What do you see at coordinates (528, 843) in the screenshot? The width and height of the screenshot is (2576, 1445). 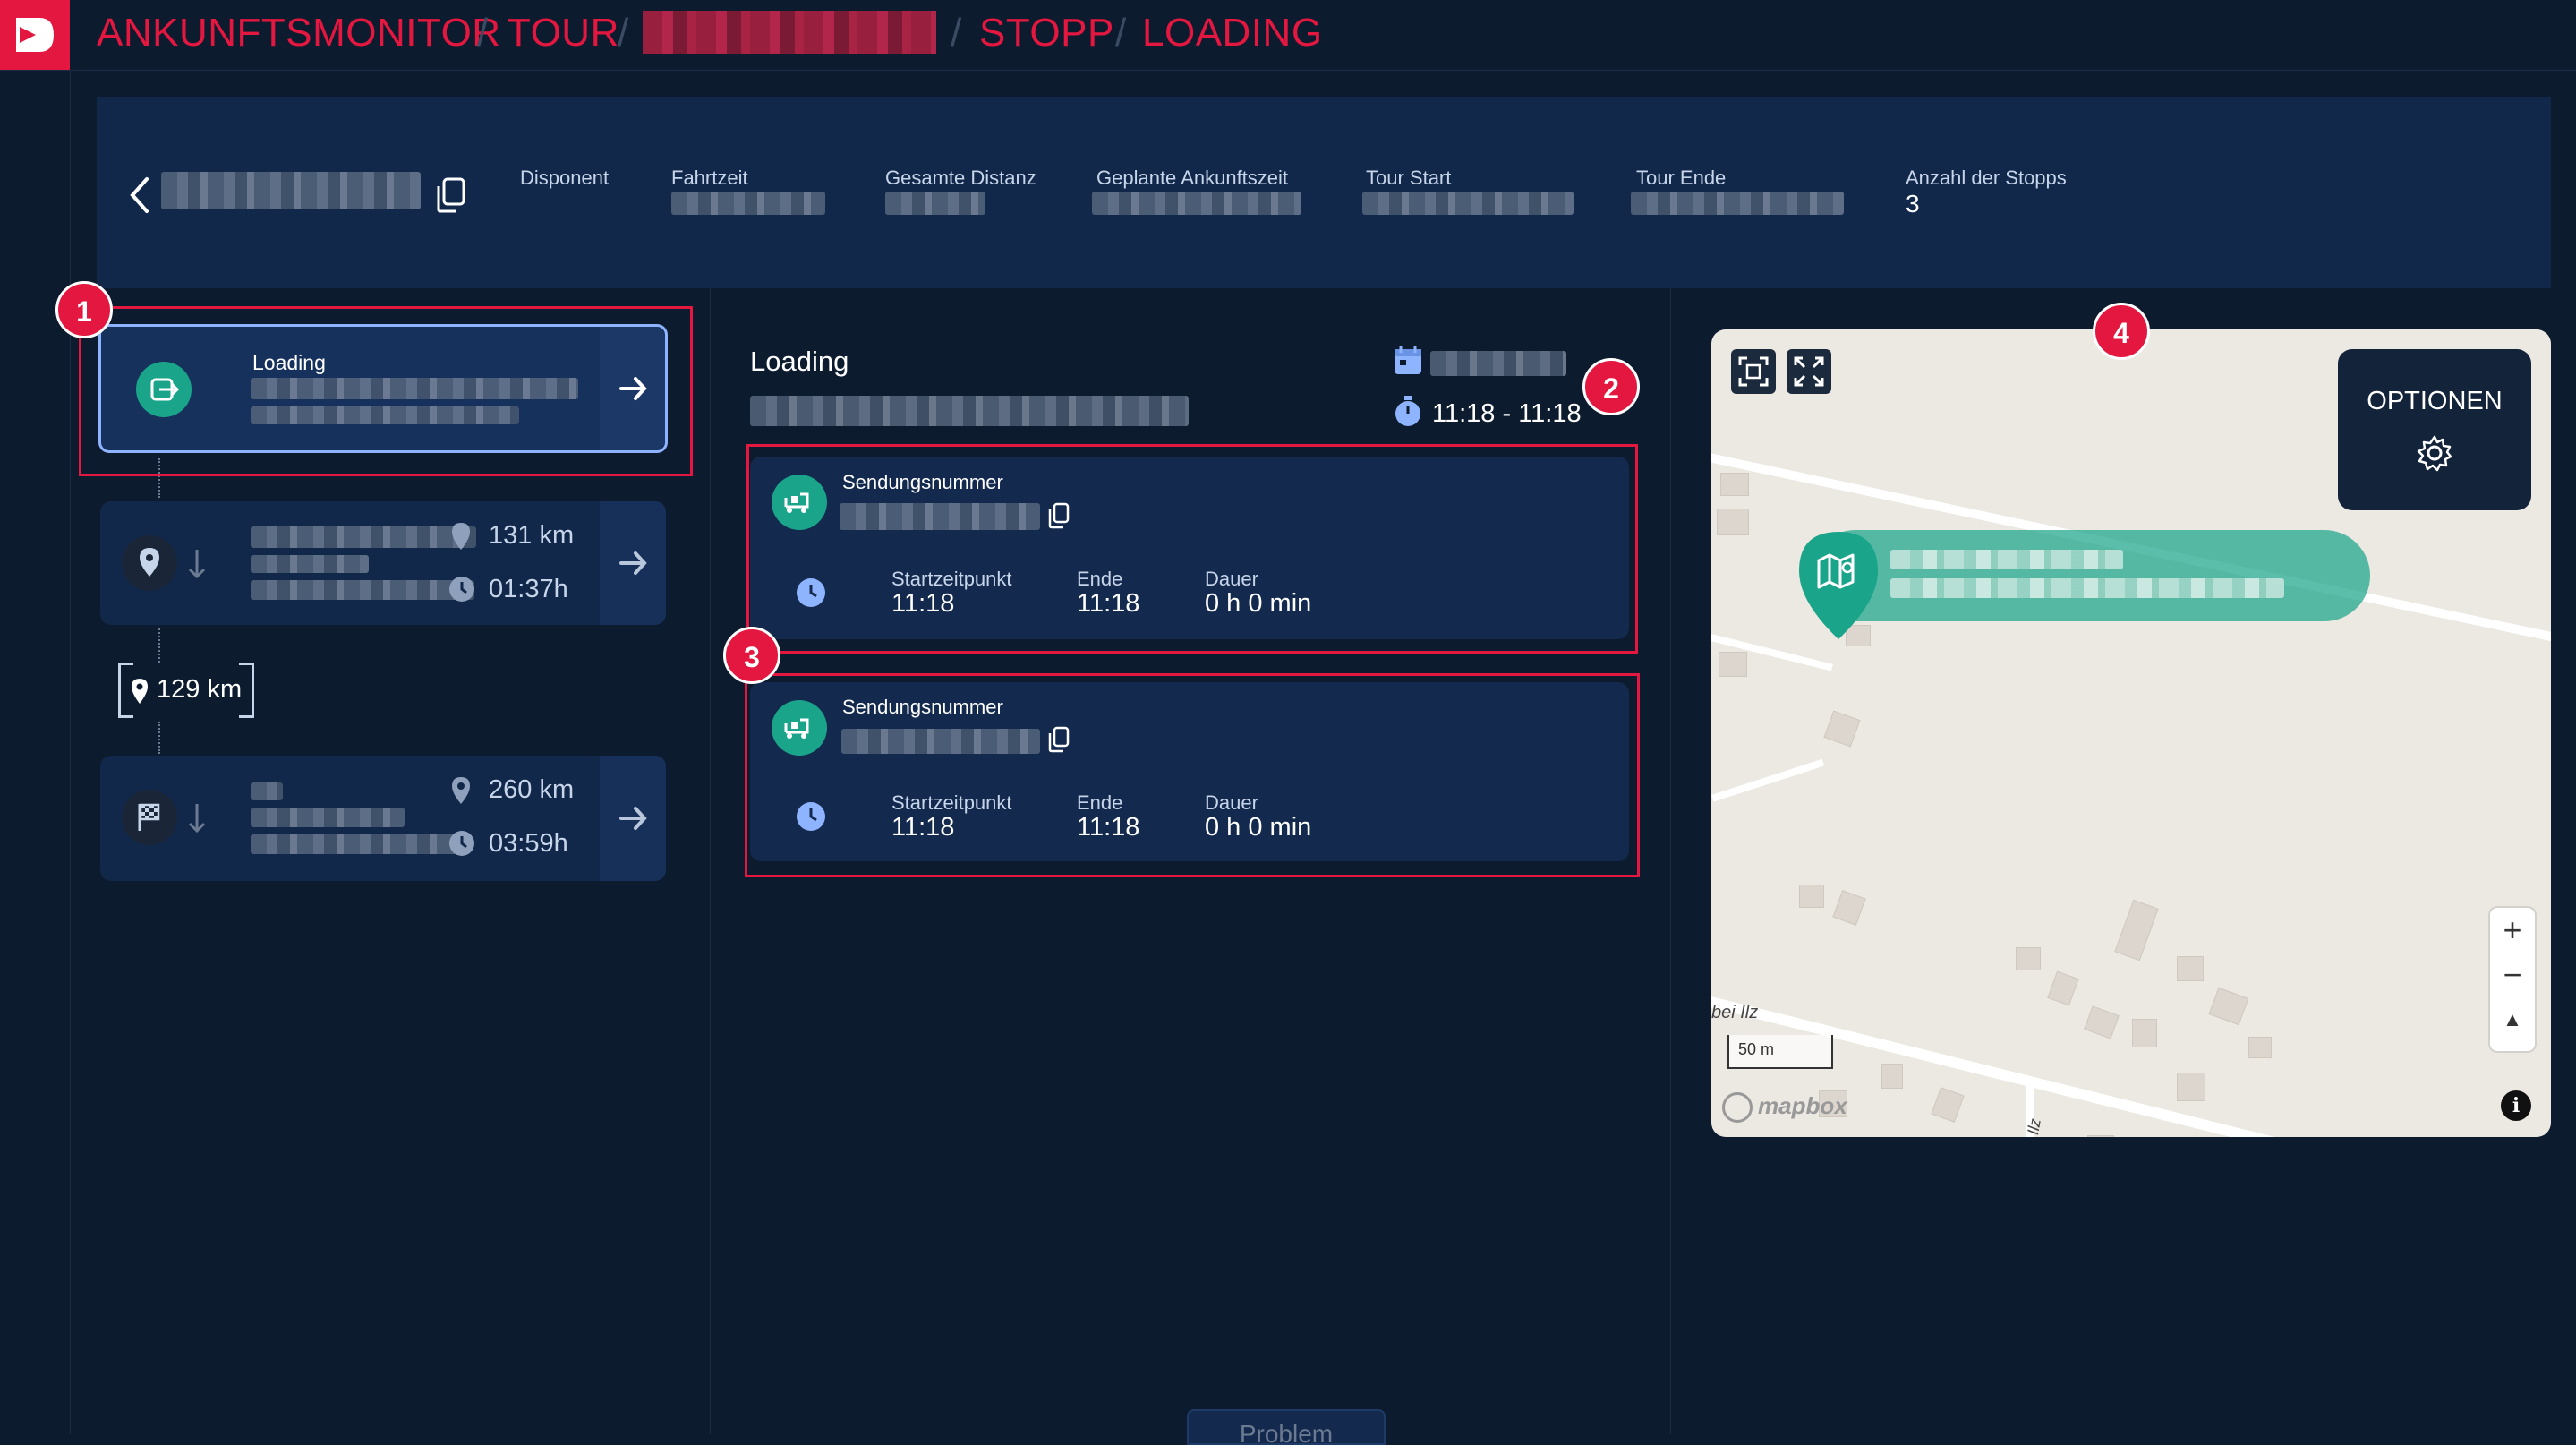 I see `stop-duration: 03:59h` at bounding box center [528, 843].